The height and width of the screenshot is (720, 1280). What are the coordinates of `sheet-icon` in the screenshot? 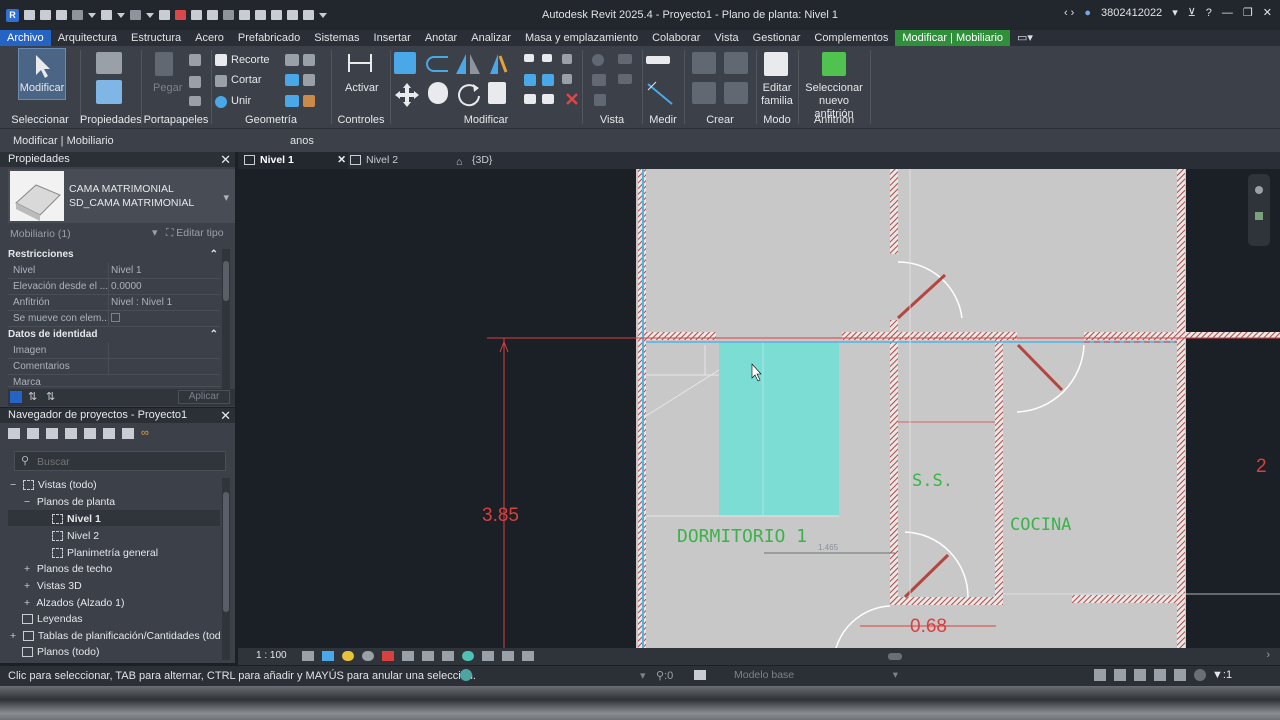 It's located at (52, 433).